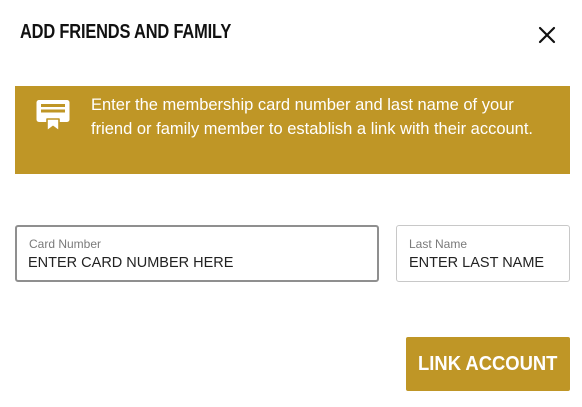  Describe the element at coordinates (126, 32) in the screenshot. I see `dialog-title: ADD FRIENDS AND FAMILY` at that location.